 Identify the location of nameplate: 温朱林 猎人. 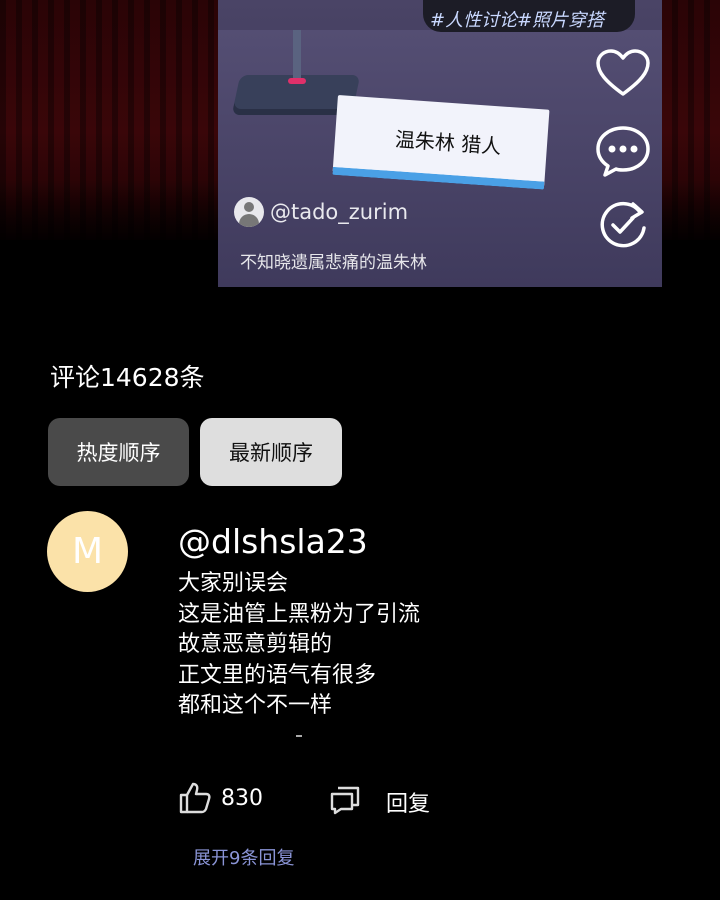
(441, 142).